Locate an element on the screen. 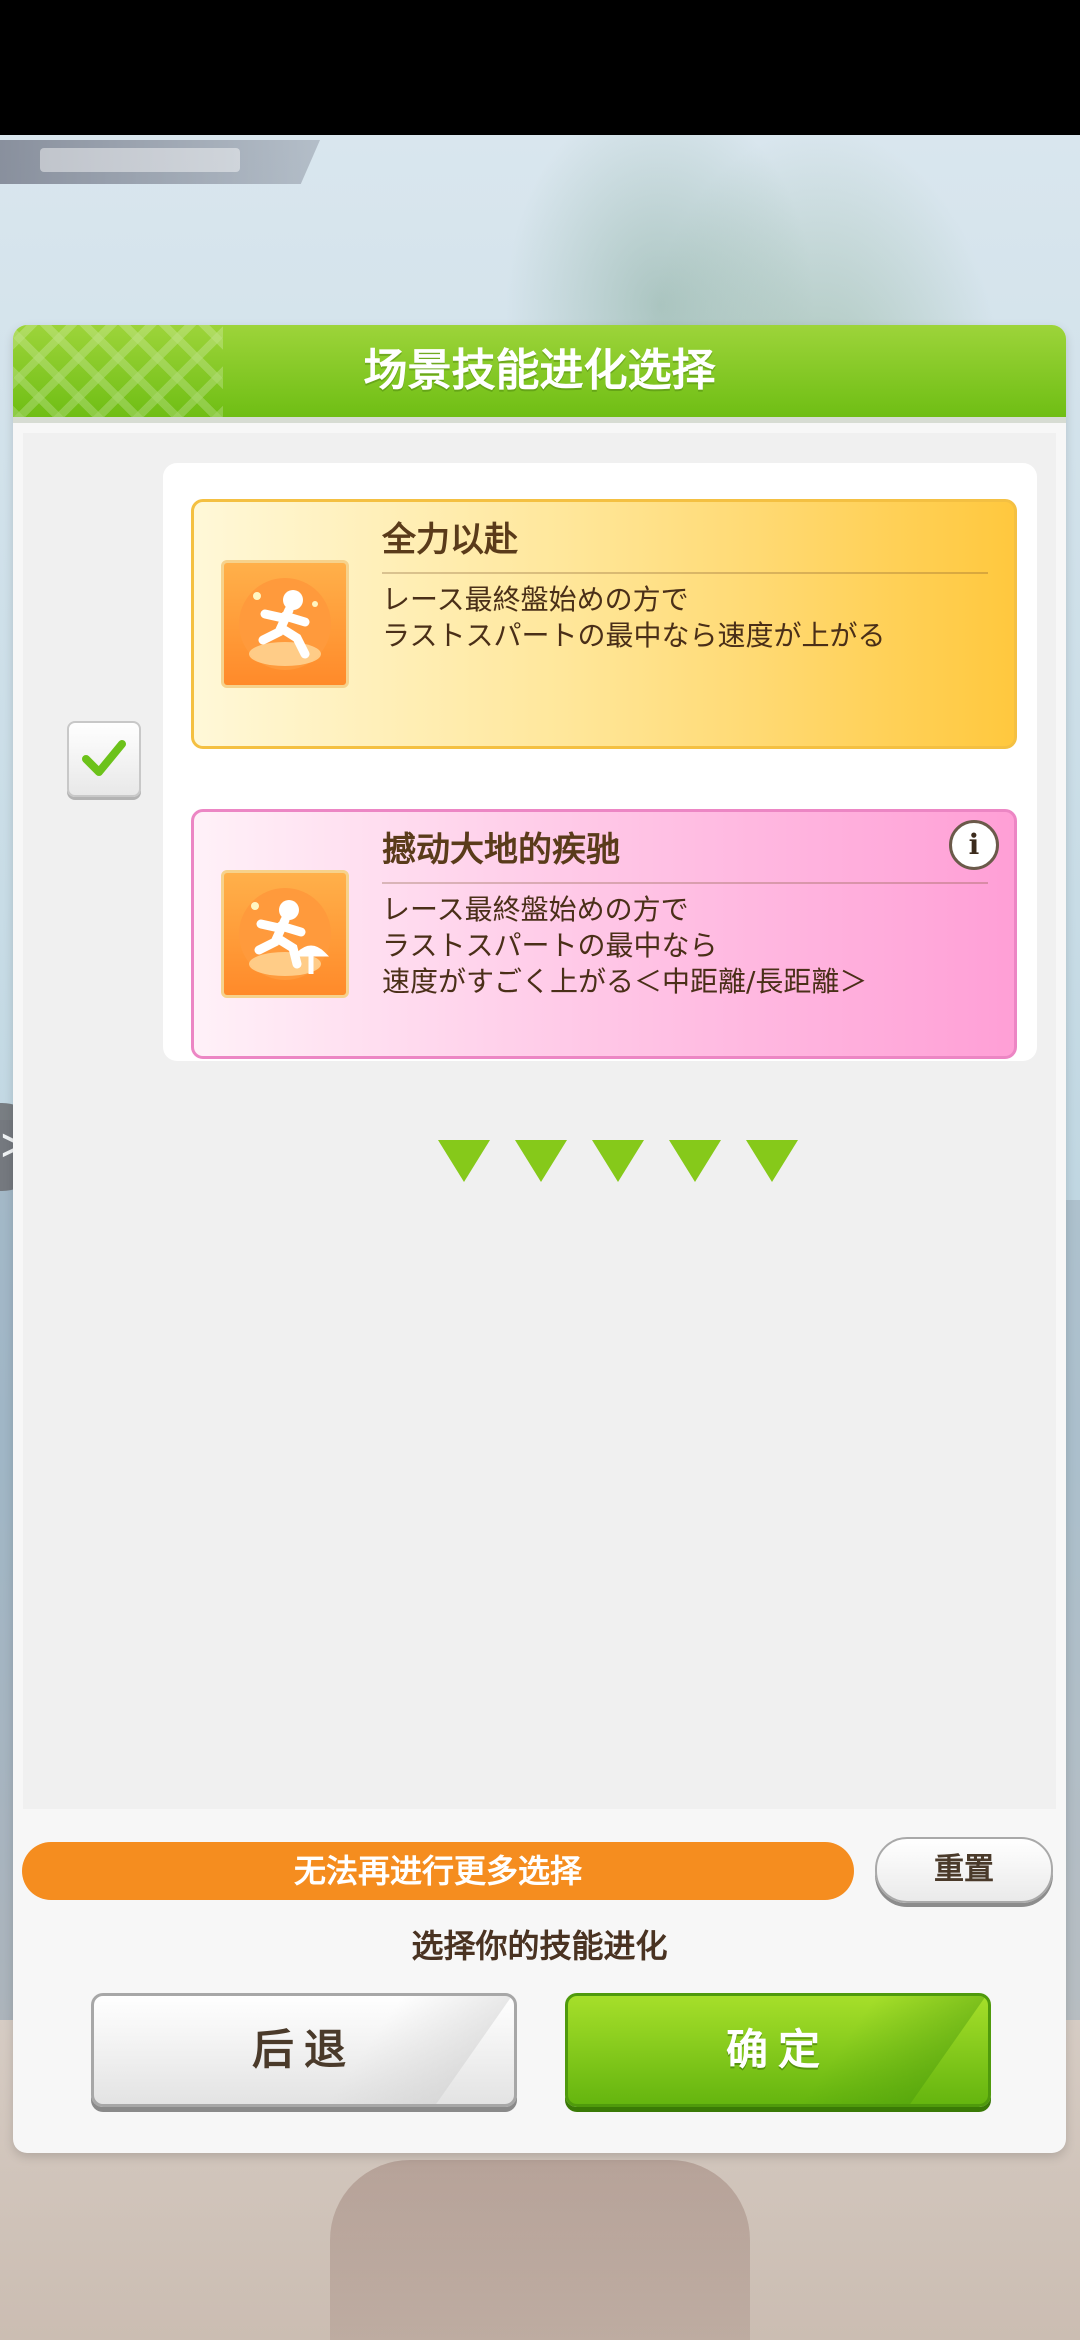 The height and width of the screenshot is (2340, 1080). selection-limit-banner: 无法再进行更多选择 is located at coordinates (438, 1871).